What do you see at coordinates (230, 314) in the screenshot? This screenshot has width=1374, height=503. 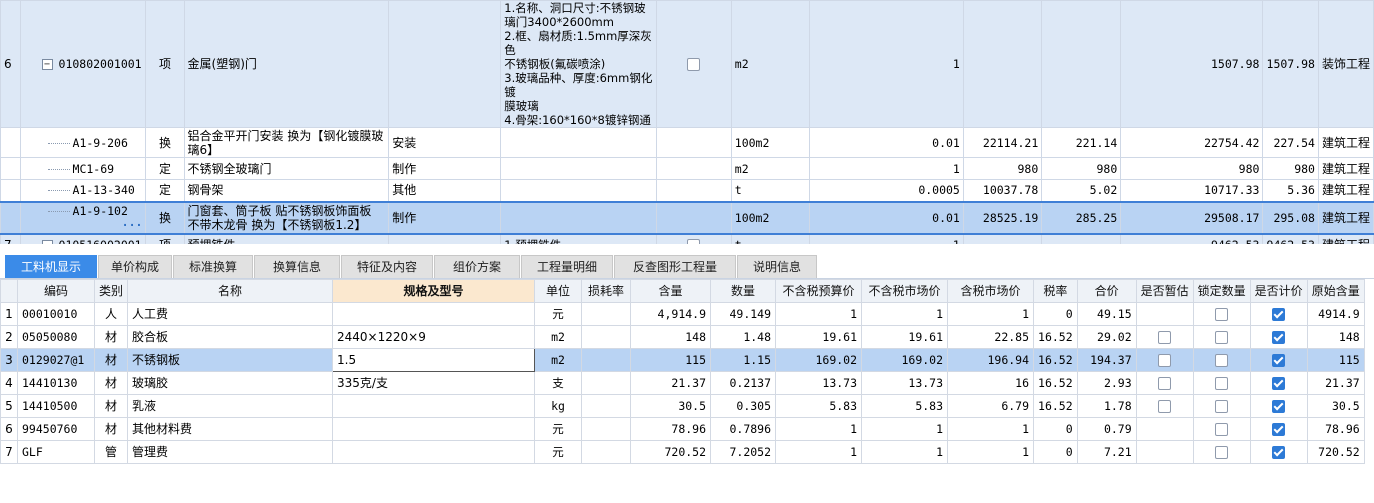 I see `material-name: 人工费` at bounding box center [230, 314].